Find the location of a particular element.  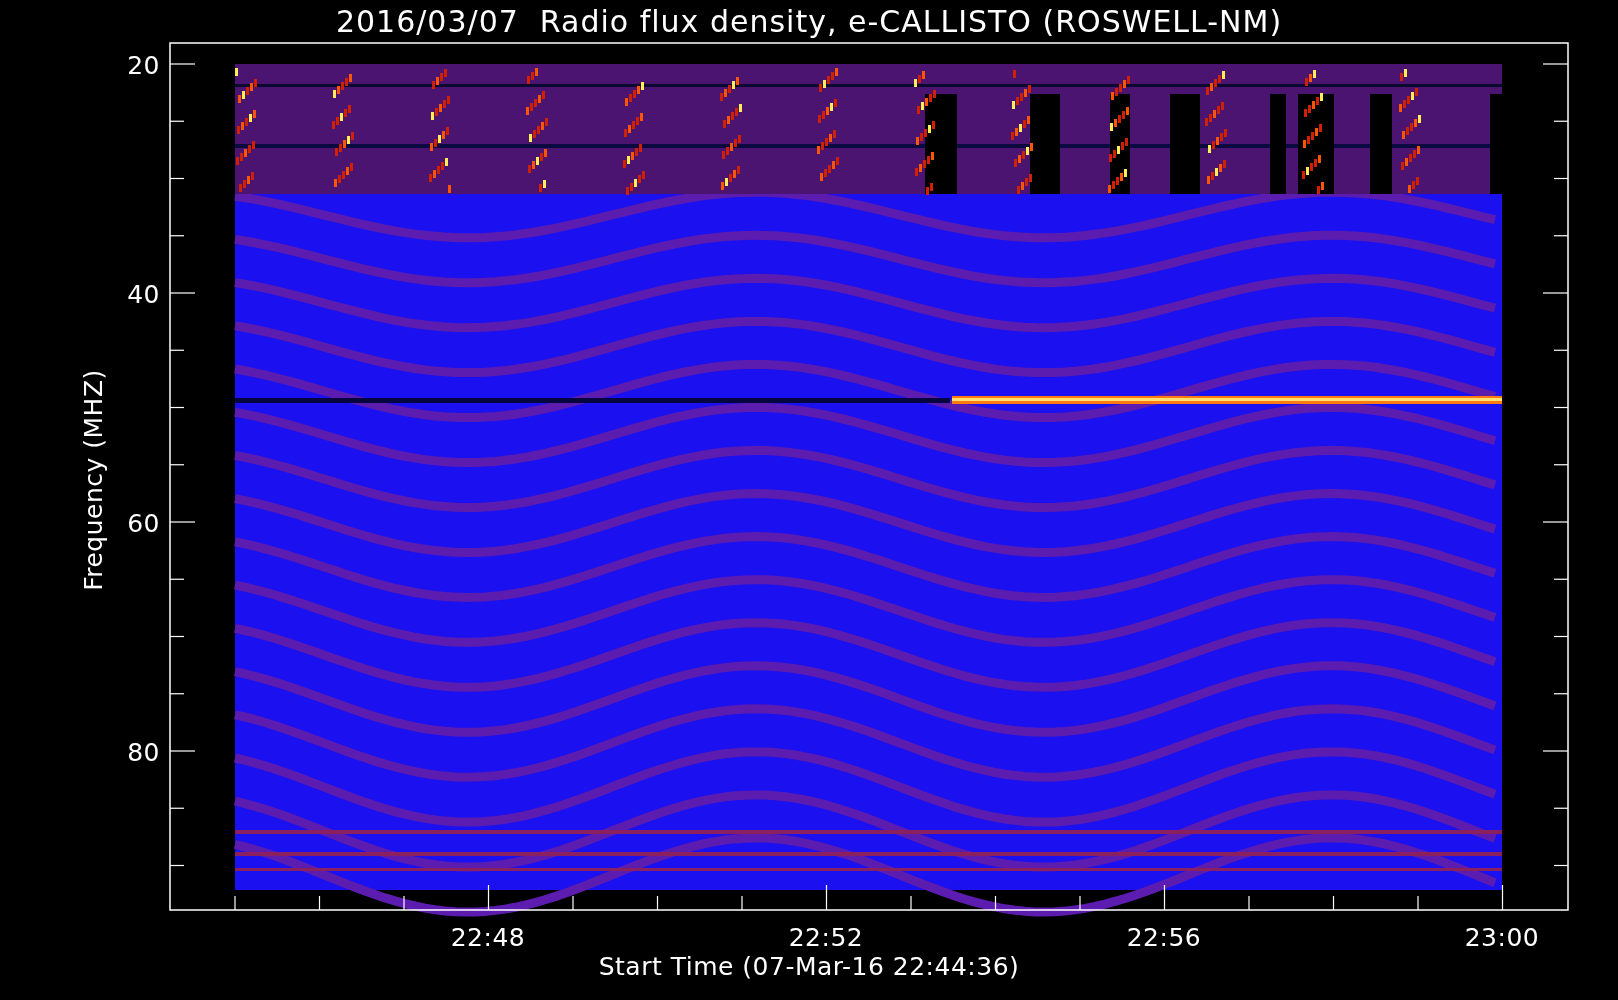

chart-title: 2016/03/07 Radio flux density, e-CALLISTO (ROSWELL-NM) is located at coordinates (809, 21).